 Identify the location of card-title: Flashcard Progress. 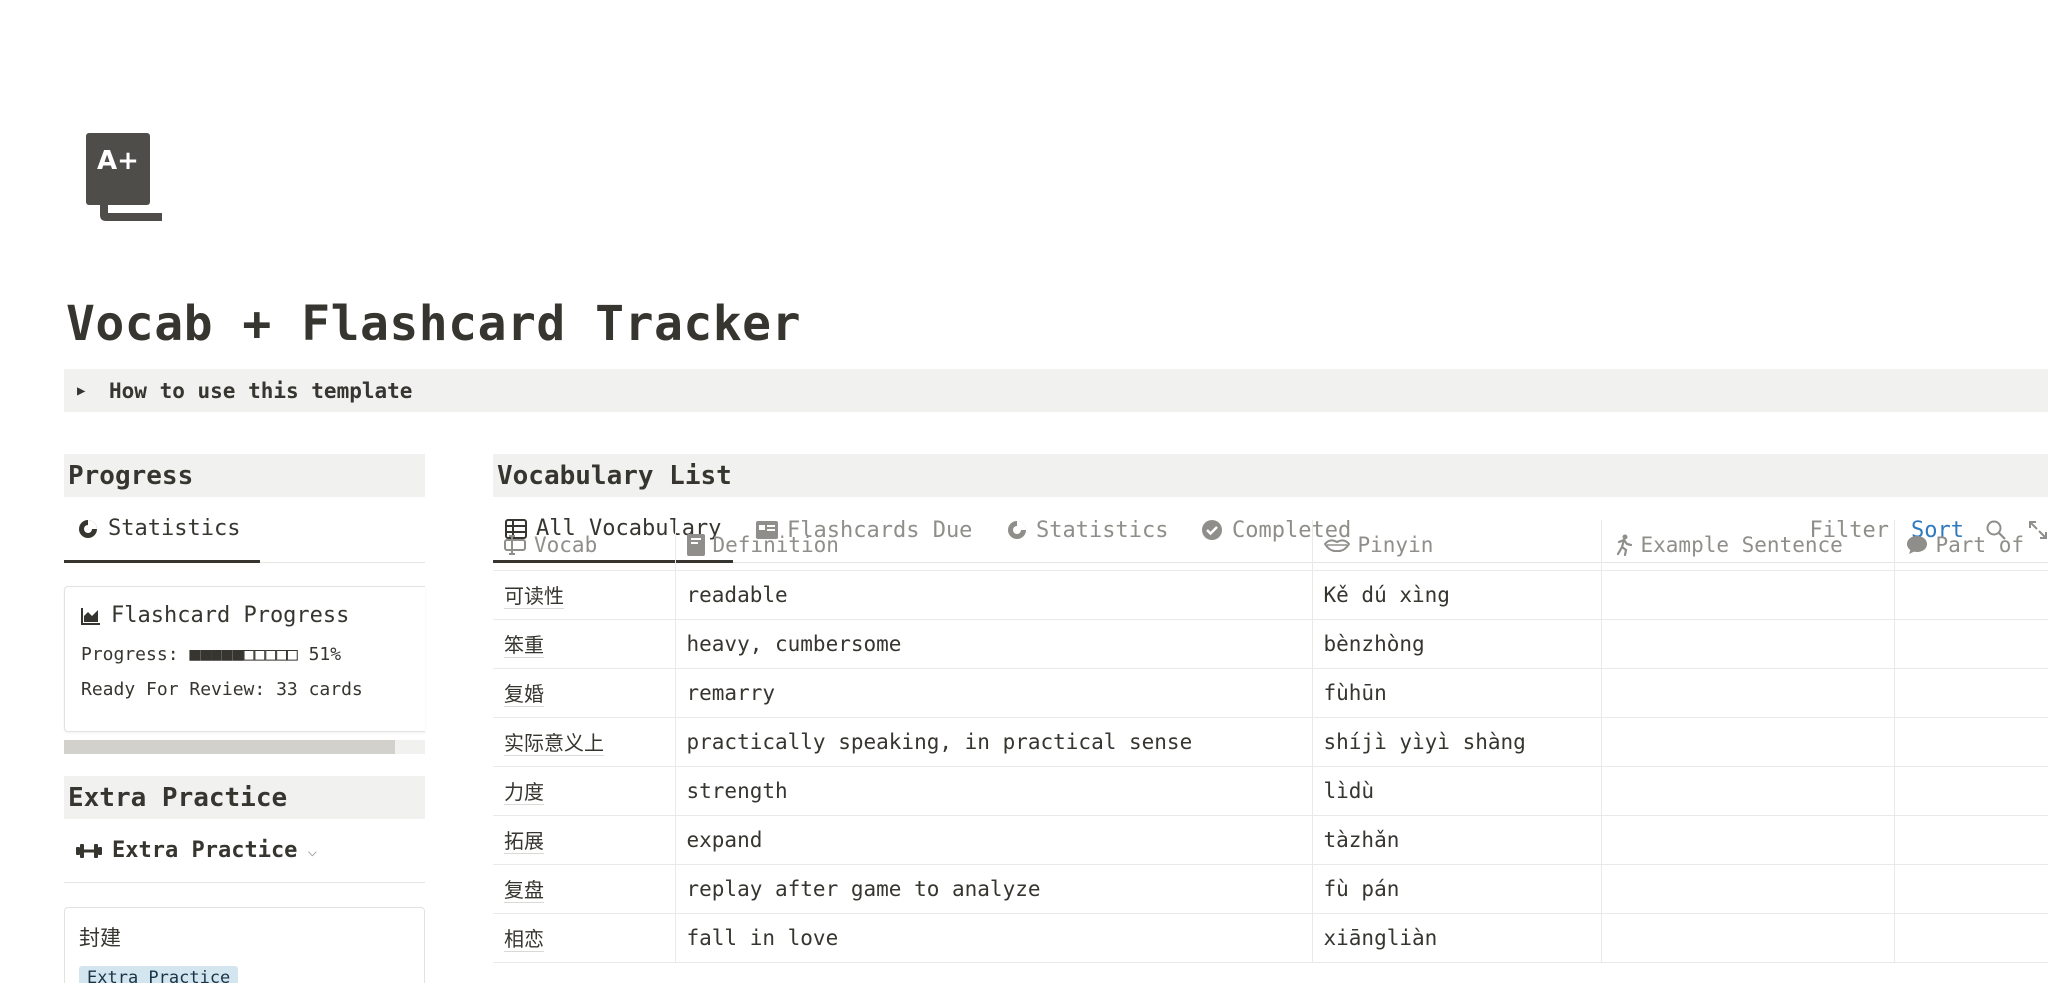
(230, 615).